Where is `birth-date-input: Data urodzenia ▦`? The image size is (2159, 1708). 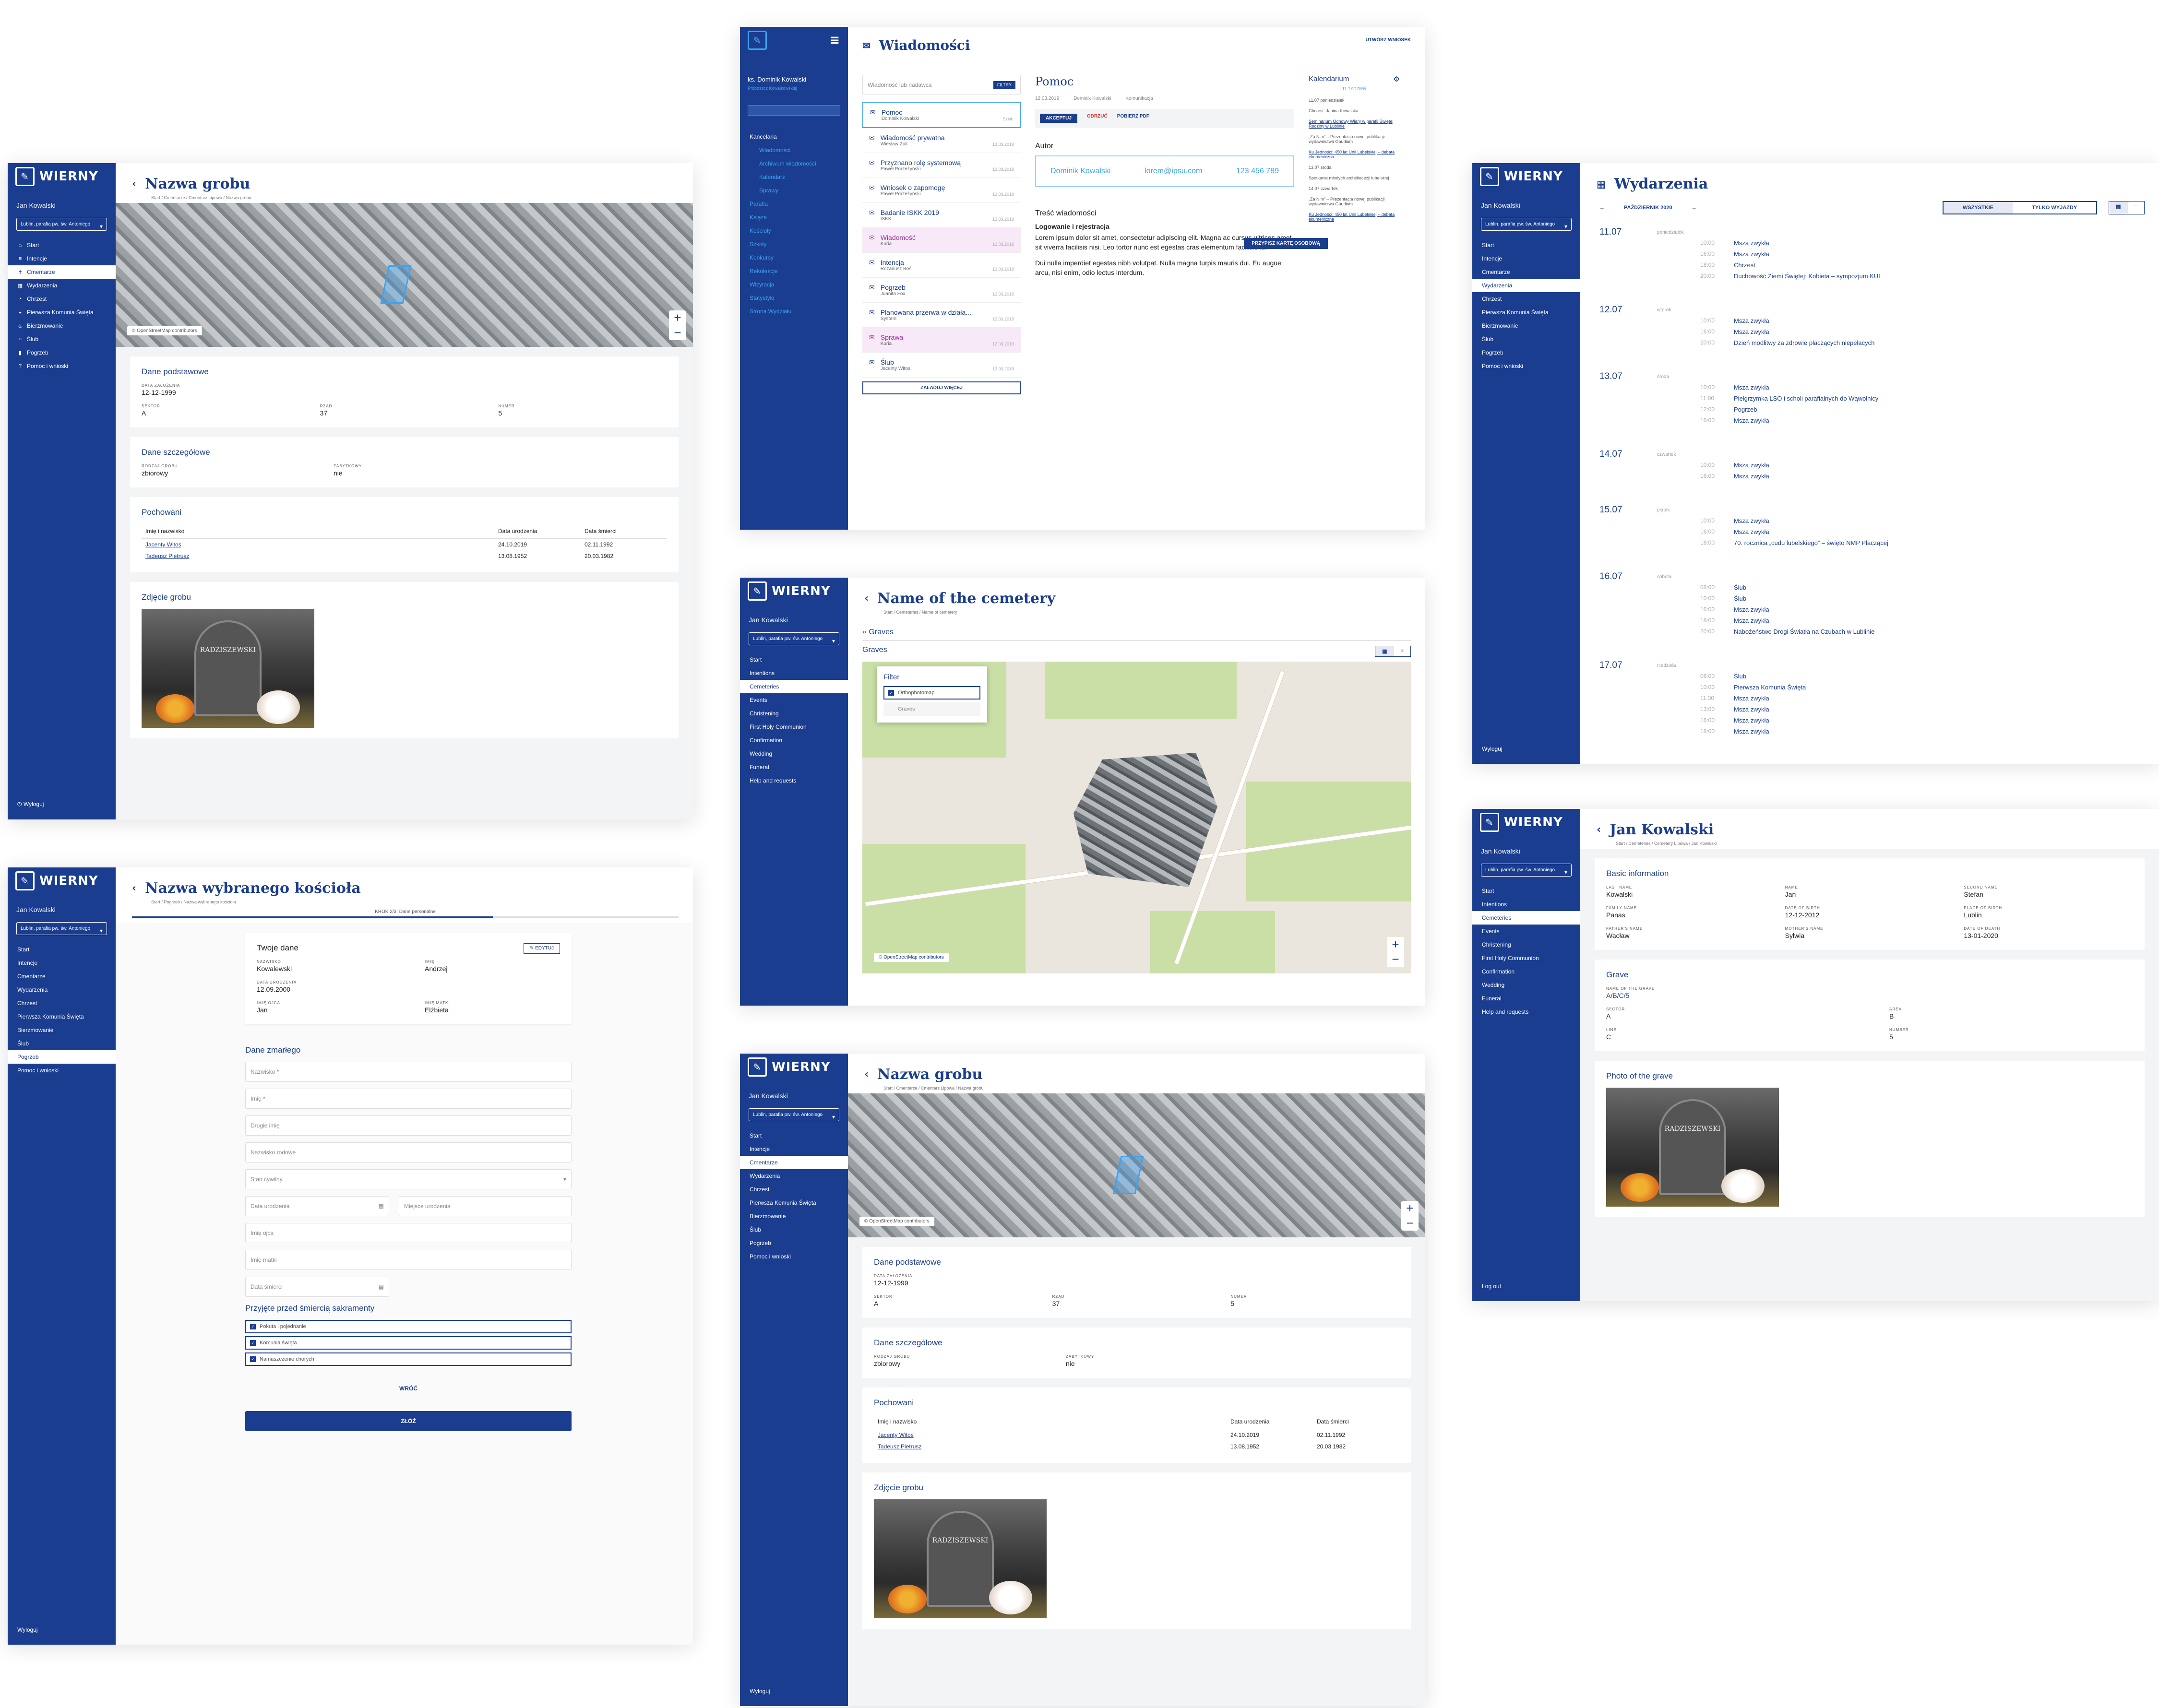
birth-date-input: Data urodzenia ▦ is located at coordinates (317, 1206).